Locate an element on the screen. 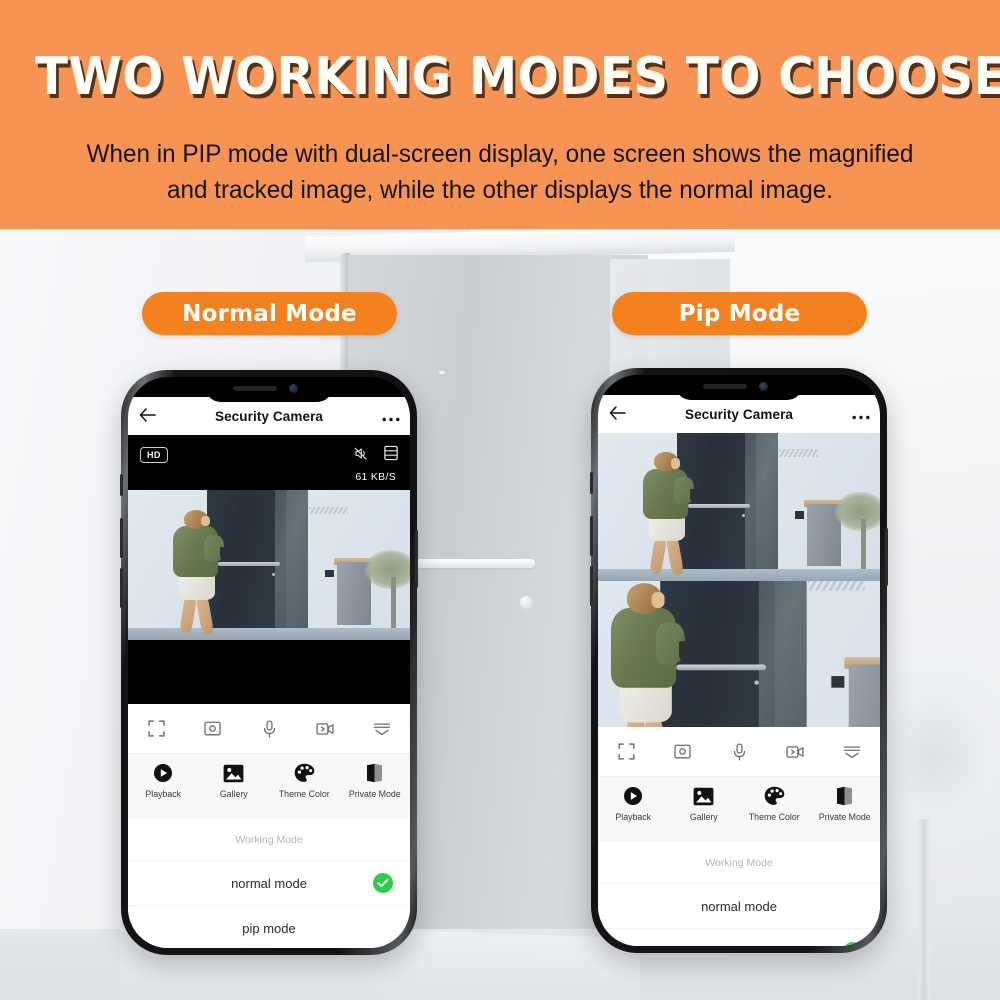 This screenshot has height=1000, width=1000. badge-pip-mode-label: Pip Mode is located at coordinates (739, 313).